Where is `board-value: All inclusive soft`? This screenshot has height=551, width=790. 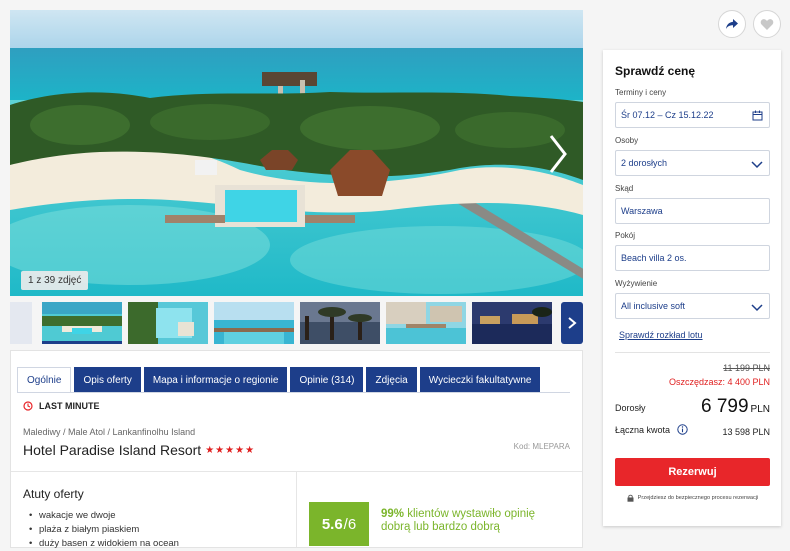 board-value: All inclusive soft is located at coordinates (653, 306).